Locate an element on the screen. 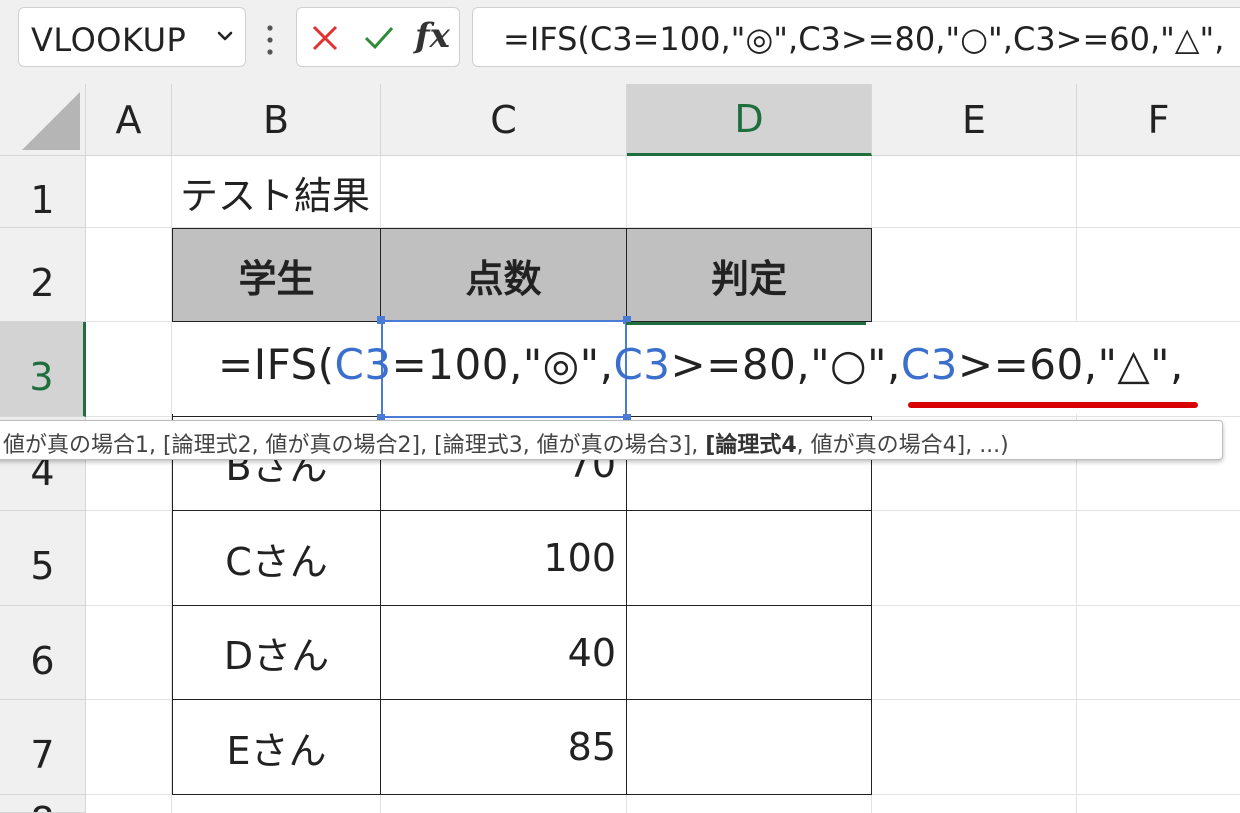 This screenshot has height=813, width=1240. header-cell-judgement: 判定 is located at coordinates (749, 275).